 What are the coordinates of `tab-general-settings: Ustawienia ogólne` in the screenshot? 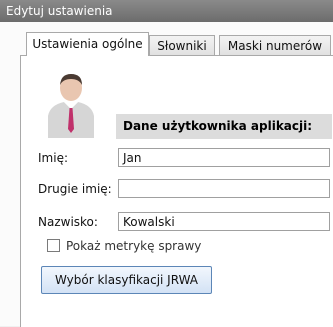 It's located at (87, 44).